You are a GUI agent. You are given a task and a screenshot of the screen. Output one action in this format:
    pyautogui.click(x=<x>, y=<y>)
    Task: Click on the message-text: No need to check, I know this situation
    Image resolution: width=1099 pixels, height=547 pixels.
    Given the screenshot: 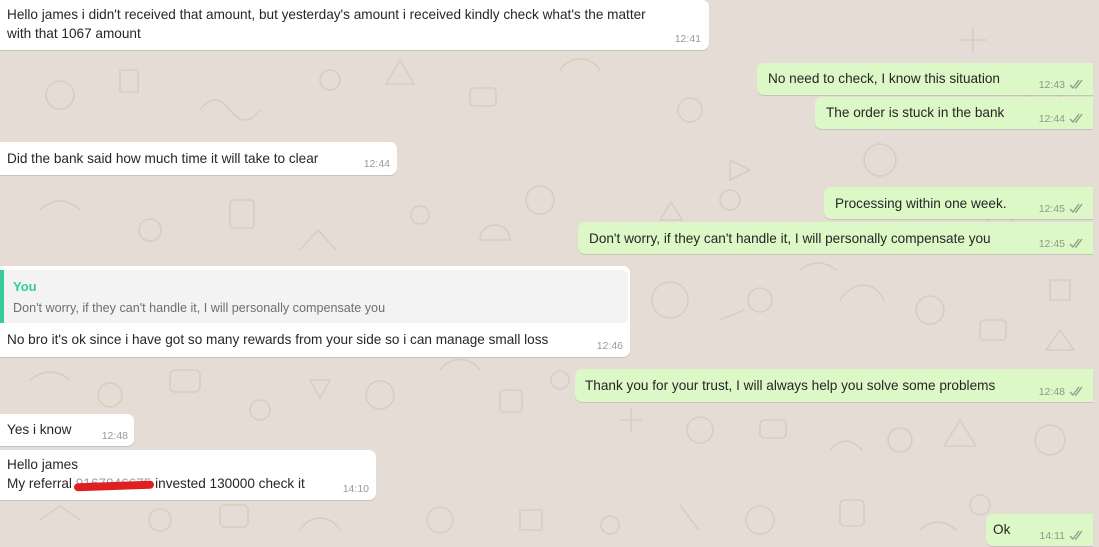 What is the action you would take?
    pyautogui.click(x=884, y=78)
    